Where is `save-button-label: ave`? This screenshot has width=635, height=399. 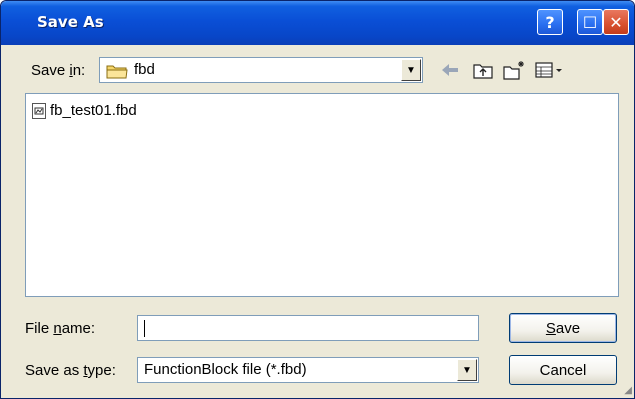
save-button-label: ave is located at coordinates (568, 328).